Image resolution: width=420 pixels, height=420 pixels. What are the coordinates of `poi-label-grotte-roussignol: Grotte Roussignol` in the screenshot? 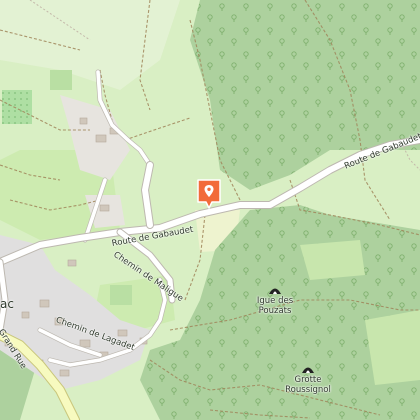 It's located at (308, 385).